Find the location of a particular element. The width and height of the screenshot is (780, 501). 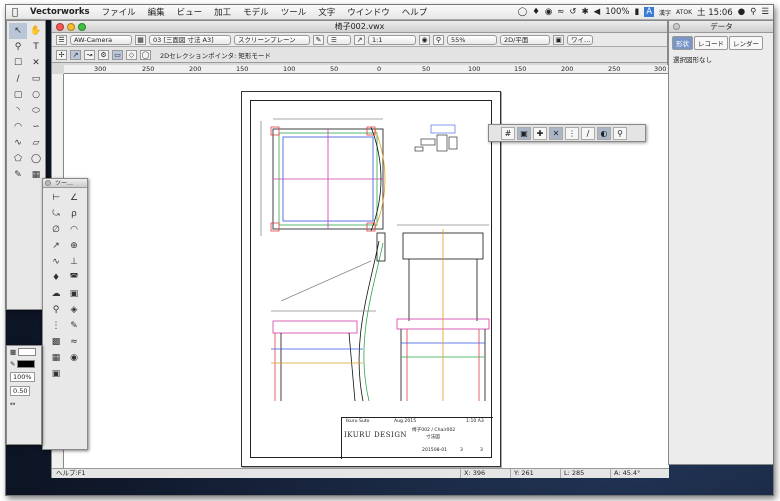

menu-window: ウインドウ is located at coordinates (368, 12).